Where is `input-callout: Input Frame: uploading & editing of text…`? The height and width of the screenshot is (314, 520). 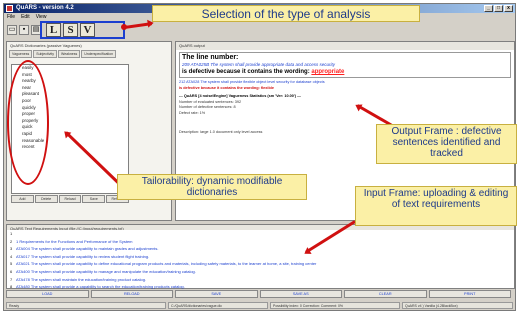 input-callout: Input Frame: uploading & editing of text… is located at coordinates (436, 206).